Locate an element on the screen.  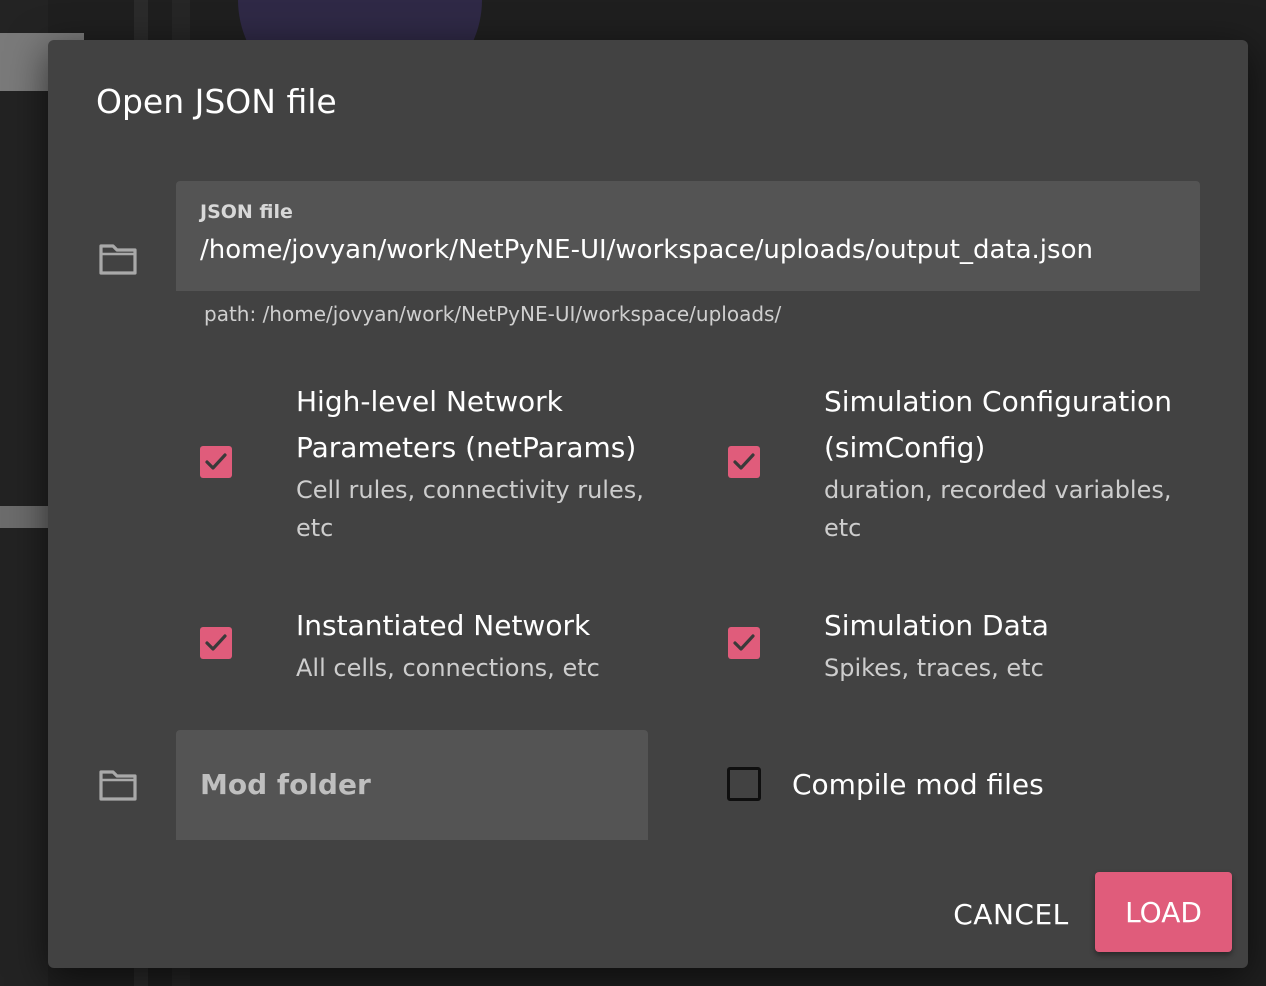
simconfig-desc-line1: duration, recorded variables, is located at coordinates (998, 490).